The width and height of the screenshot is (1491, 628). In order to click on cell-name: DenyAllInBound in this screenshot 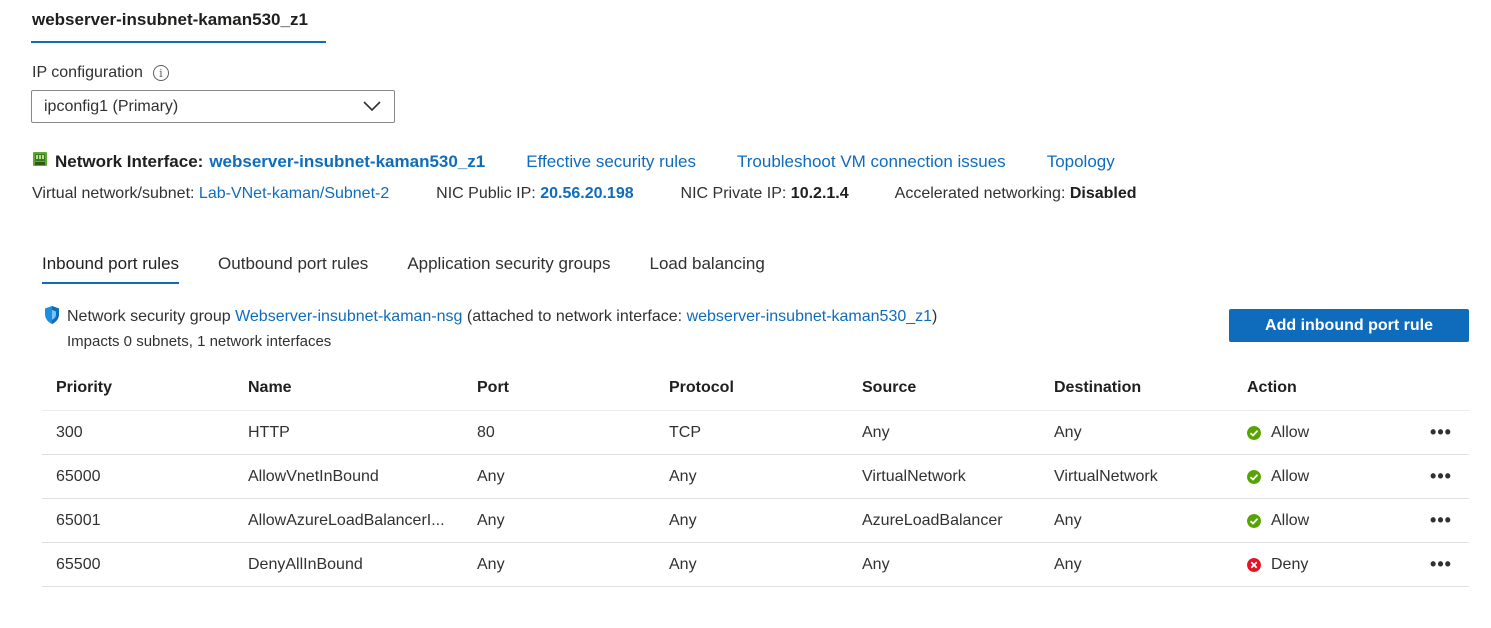, I will do `click(305, 564)`.